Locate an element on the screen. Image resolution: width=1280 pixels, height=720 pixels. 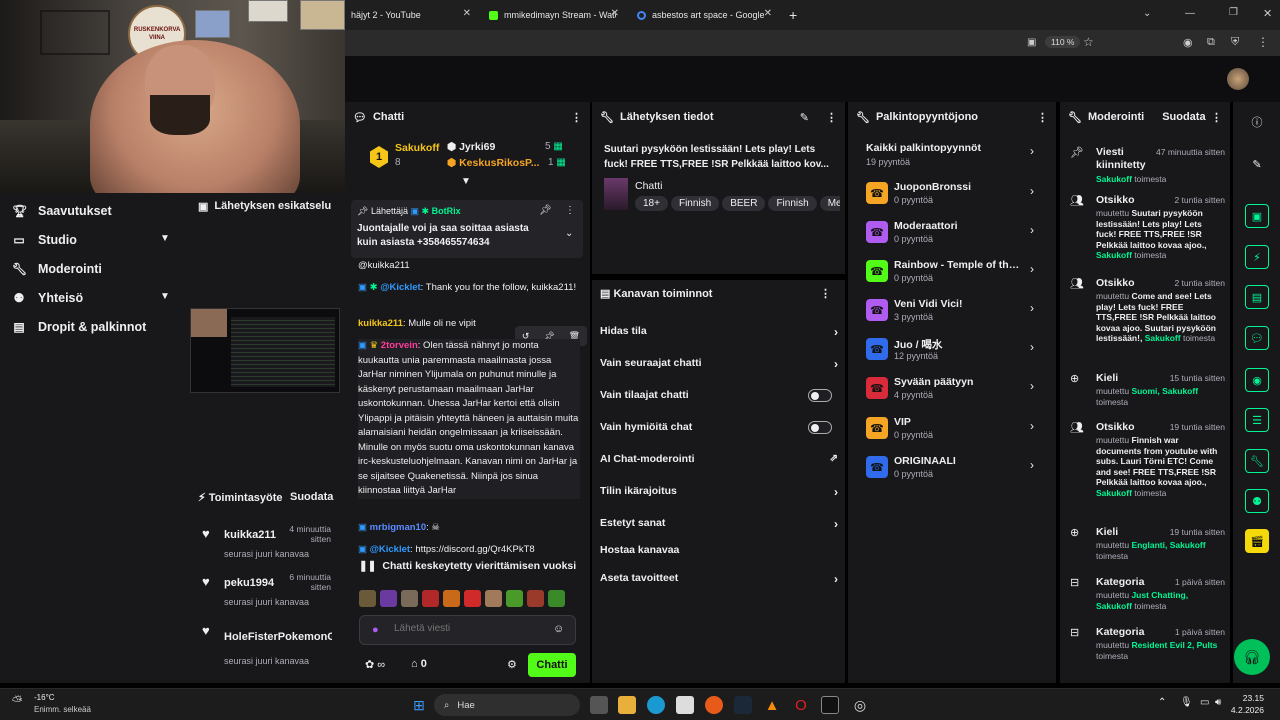
screen-icon: ▣ is located at coordinates (1031, 42).